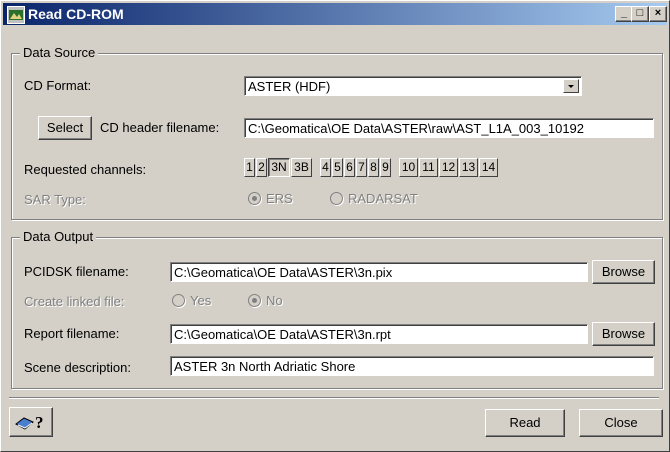 This screenshot has width=670, height=452. I want to click on channel-9-button: 9, so click(385, 167).